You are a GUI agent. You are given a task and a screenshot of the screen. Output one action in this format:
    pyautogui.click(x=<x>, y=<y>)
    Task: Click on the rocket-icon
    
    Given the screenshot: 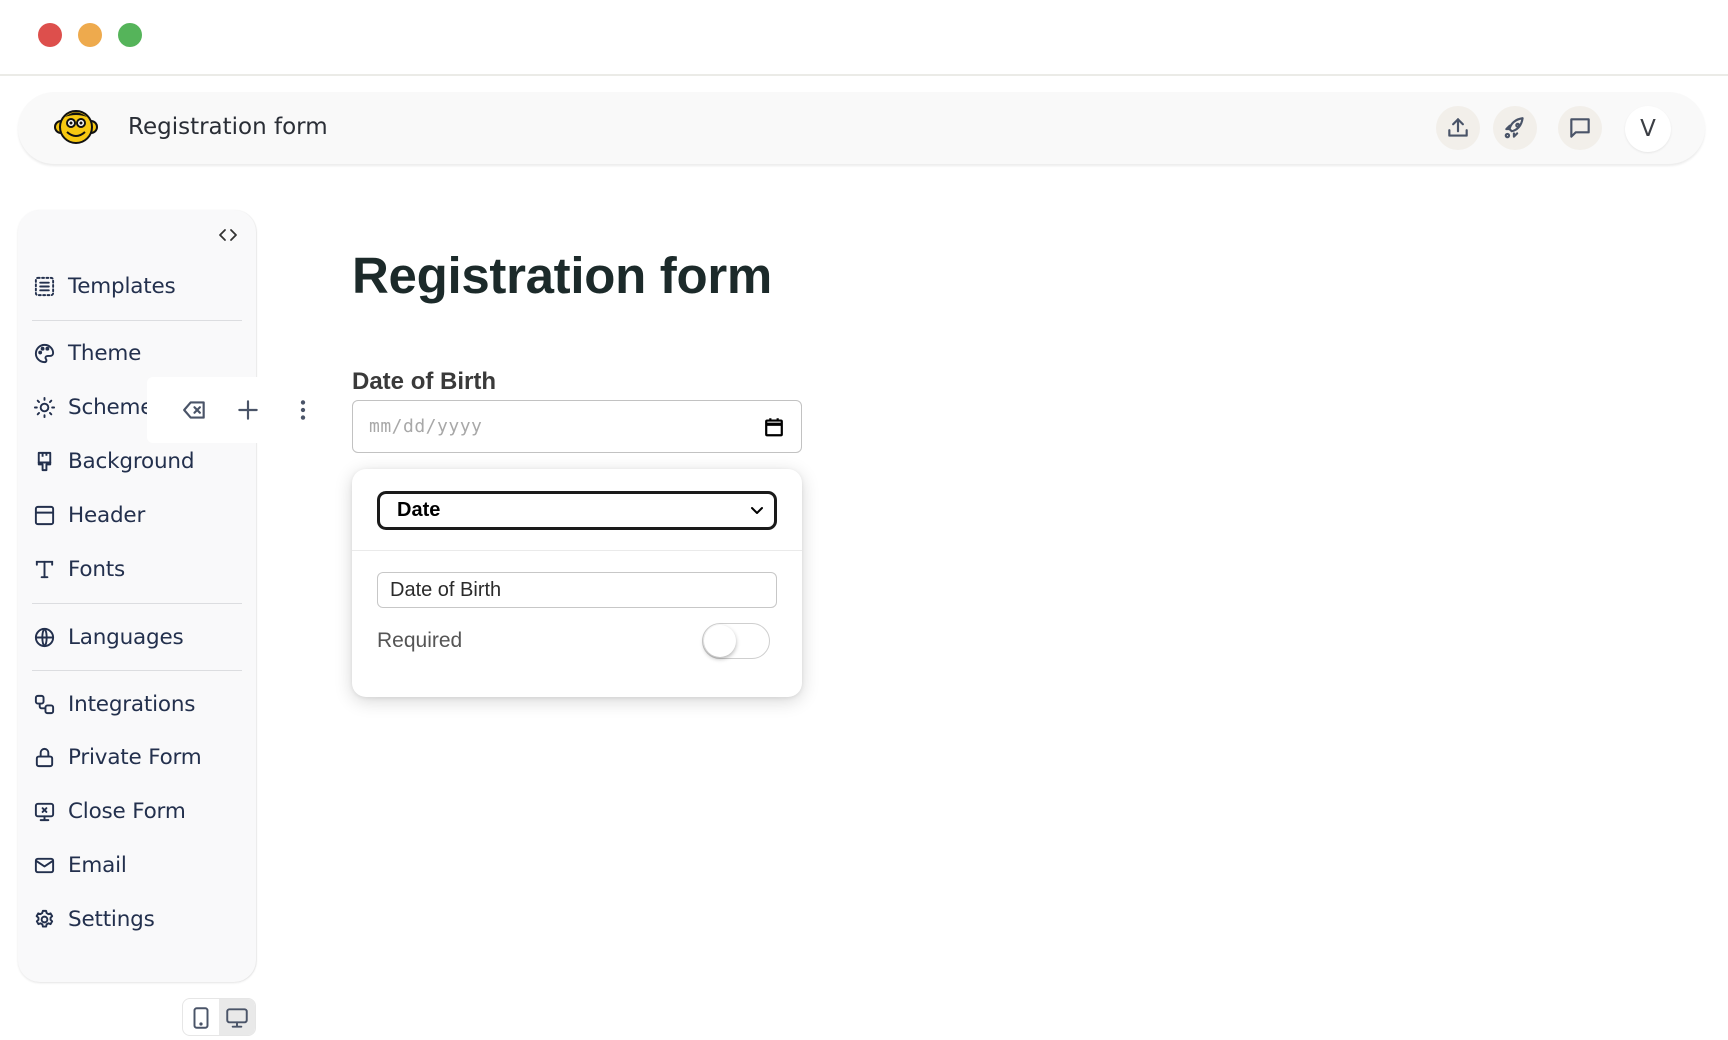 What is the action you would take?
    pyautogui.click(x=1514, y=128)
    